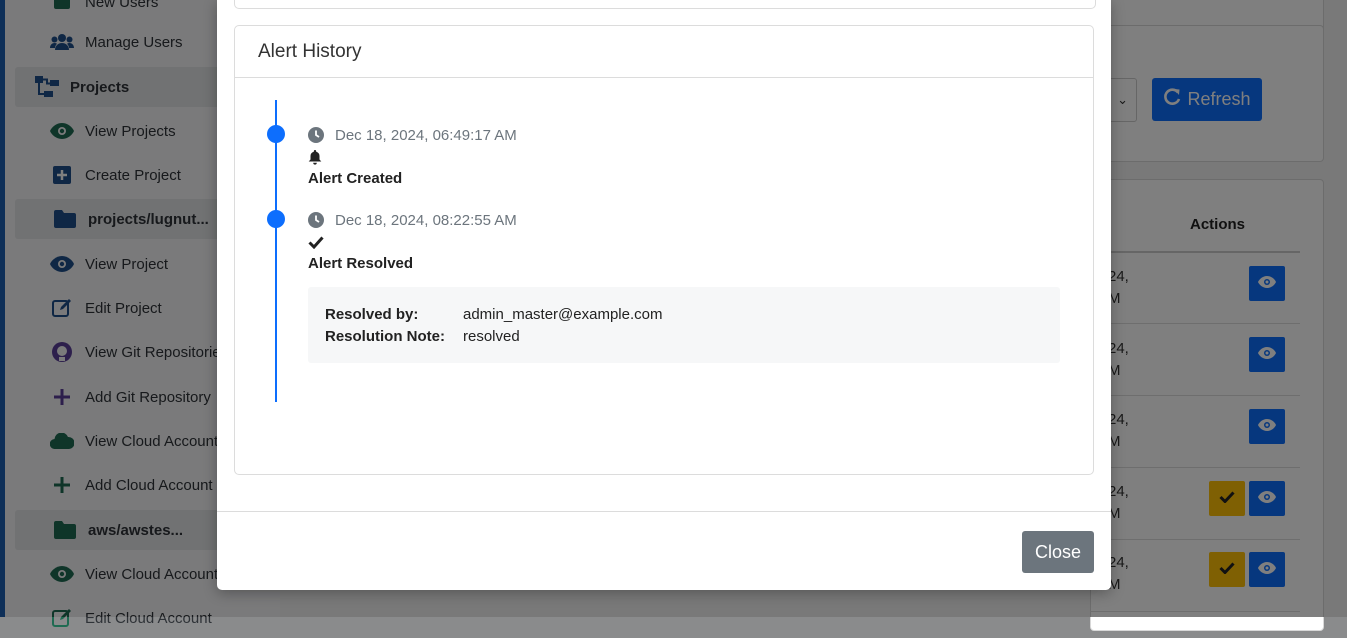 The image size is (1347, 638). I want to click on timeline-timestamp: Dec 18, 2024, 08:22:55 AM, so click(426, 220).